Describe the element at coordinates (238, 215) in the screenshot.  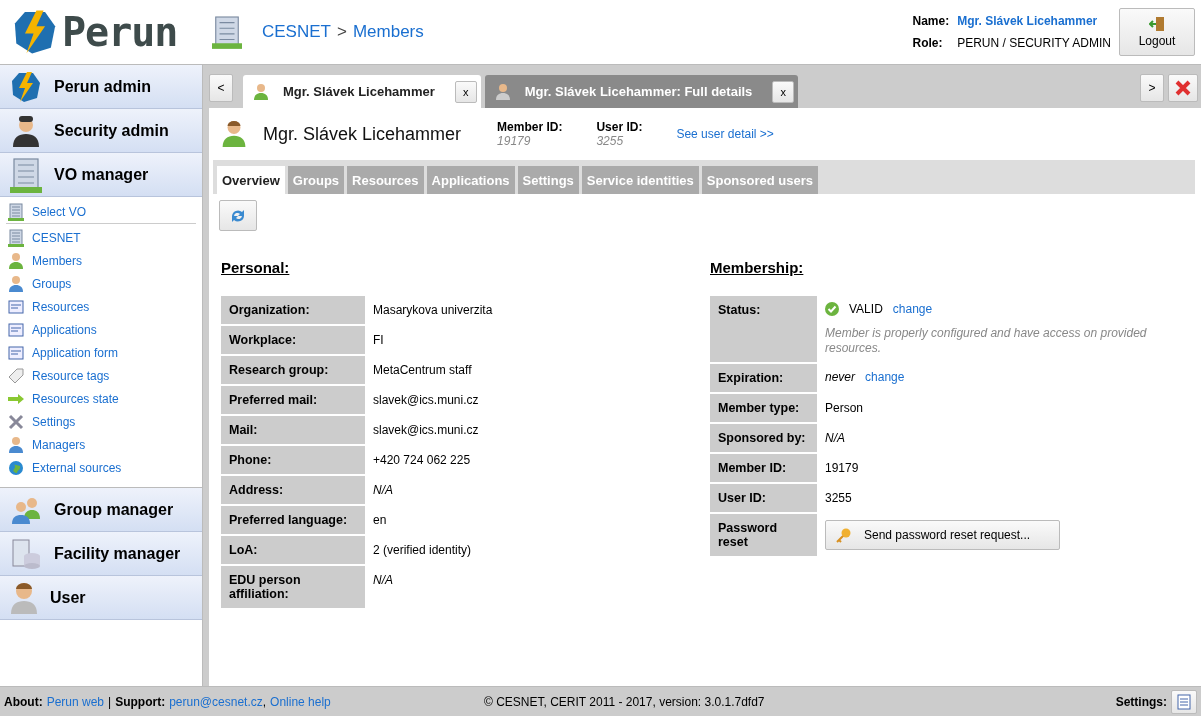
I see `refresh-button` at that location.